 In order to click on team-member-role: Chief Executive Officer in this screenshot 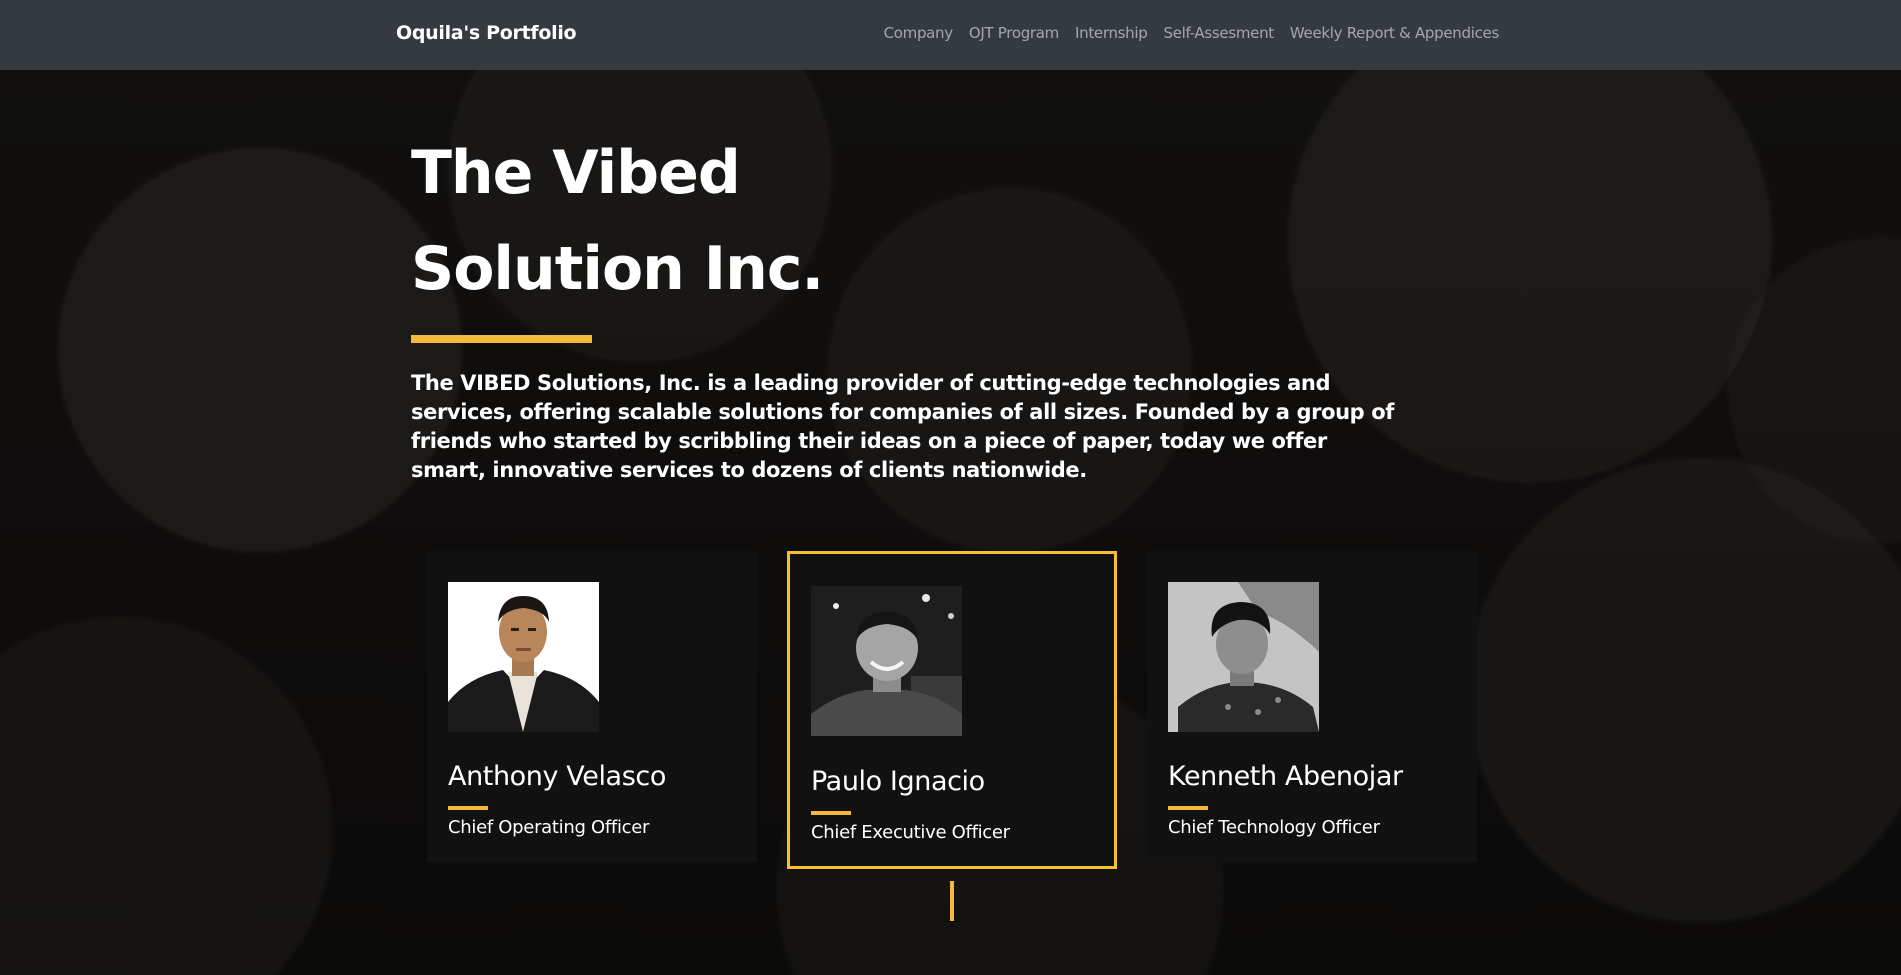, I will do `click(910, 832)`.